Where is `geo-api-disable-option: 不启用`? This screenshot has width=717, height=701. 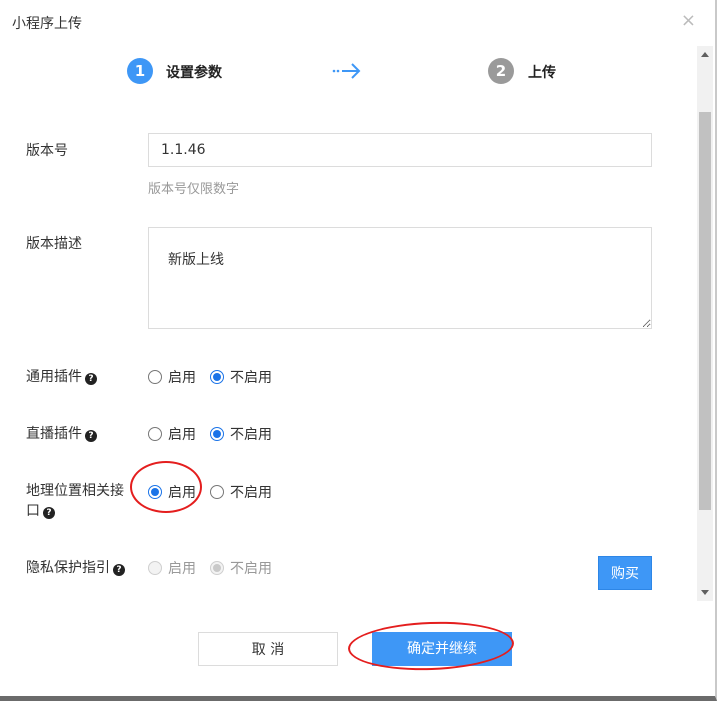
geo-api-disable-option: 不启用 is located at coordinates (241, 492).